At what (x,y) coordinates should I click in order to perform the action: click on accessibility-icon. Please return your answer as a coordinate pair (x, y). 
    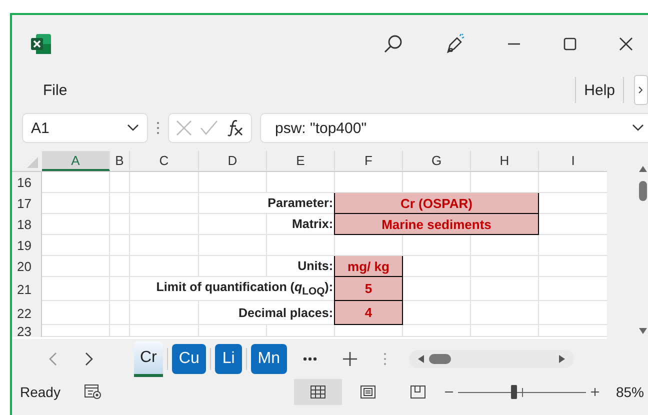
    Looking at the image, I should click on (93, 392).